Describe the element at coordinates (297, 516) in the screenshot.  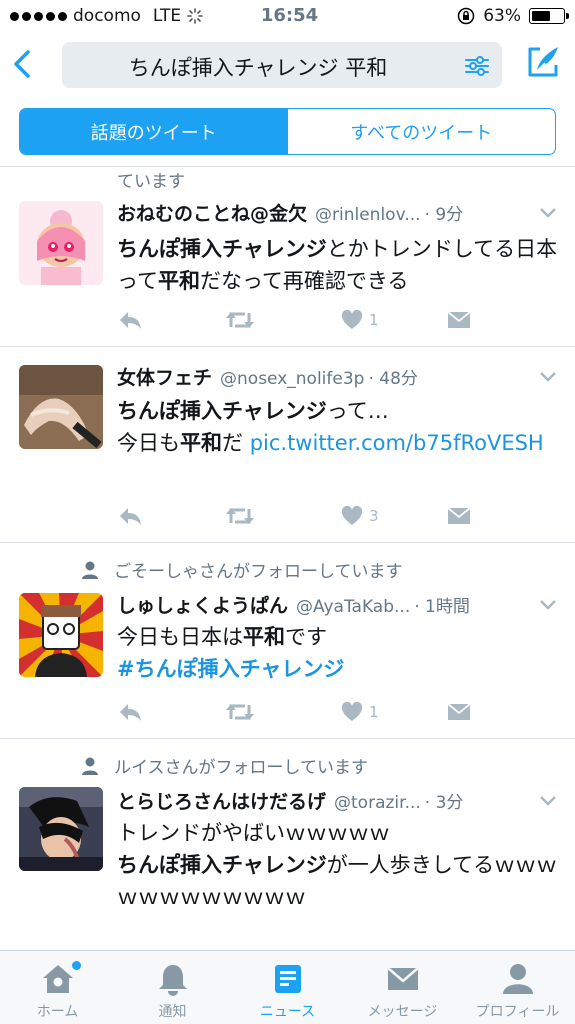
I see `tweet-actions: 3` at that location.